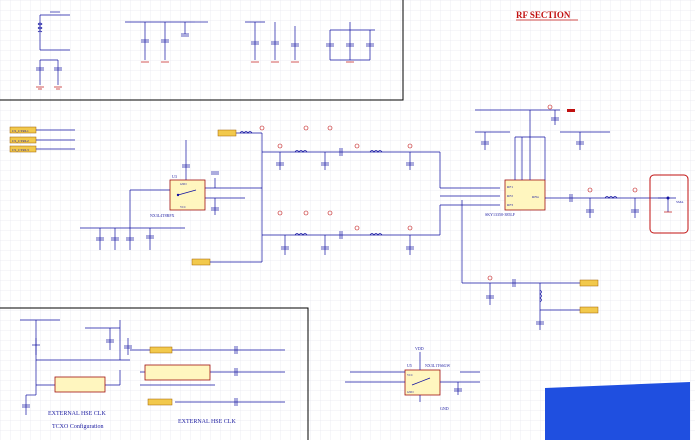  I want to click on chip-u5-pin-vcc: VCC, so click(410, 375).